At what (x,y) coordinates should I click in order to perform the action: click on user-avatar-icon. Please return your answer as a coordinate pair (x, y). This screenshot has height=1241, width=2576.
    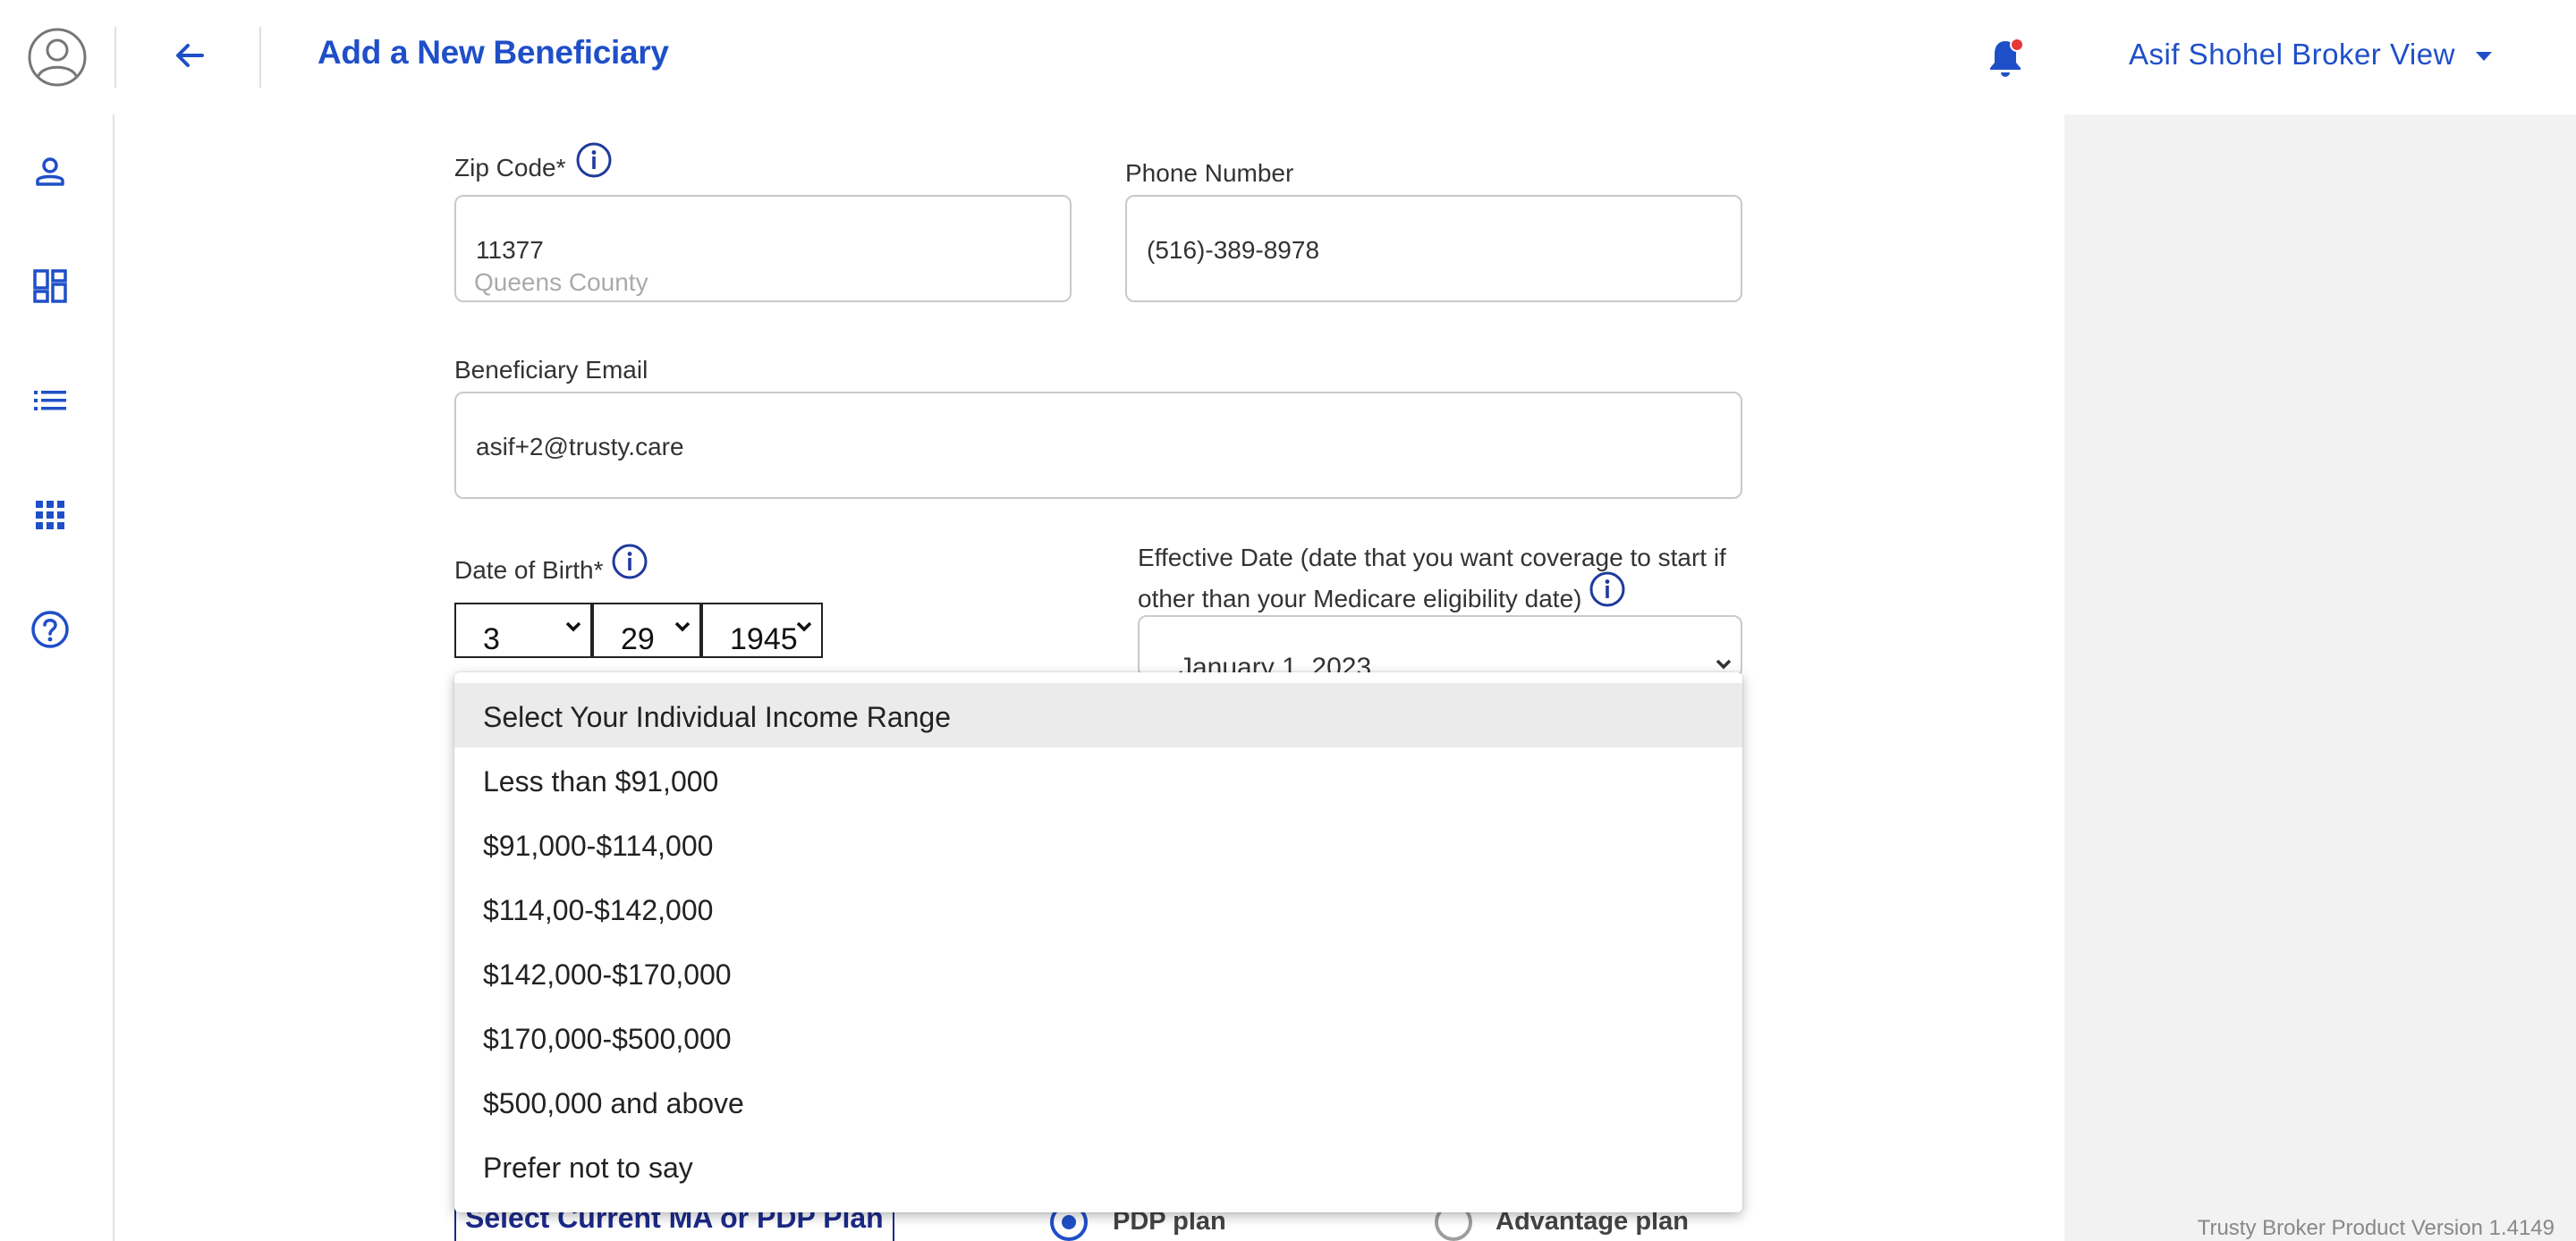
    Looking at the image, I should click on (57, 57).